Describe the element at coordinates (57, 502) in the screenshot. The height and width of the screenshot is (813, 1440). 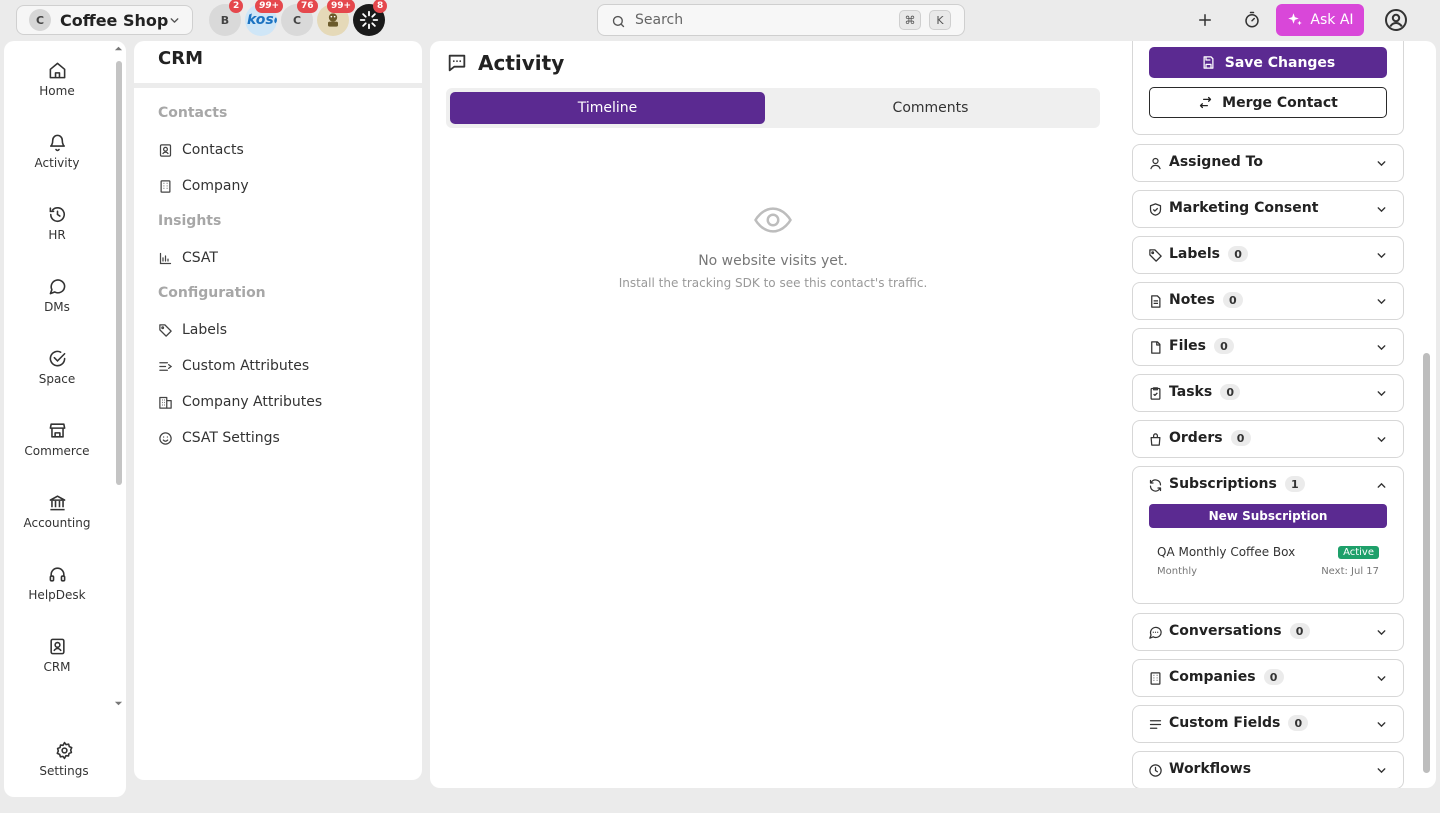
I see `bank-icon` at that location.